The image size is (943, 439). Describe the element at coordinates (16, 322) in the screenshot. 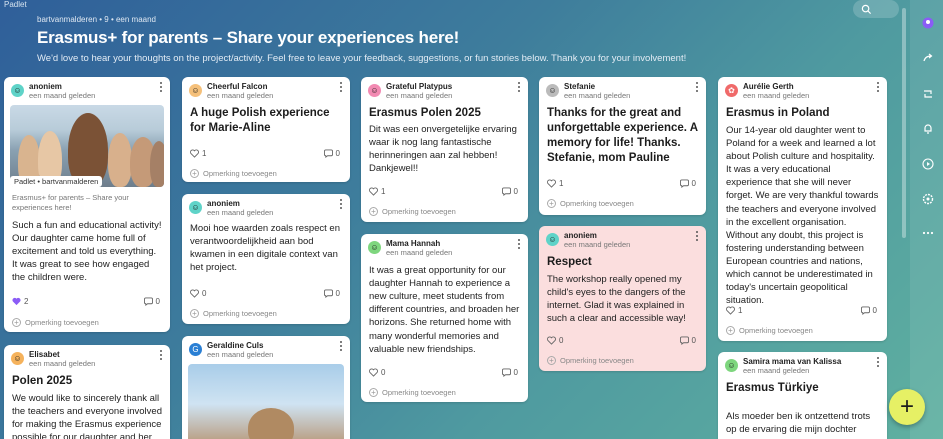

I see `plus-icon: +` at that location.